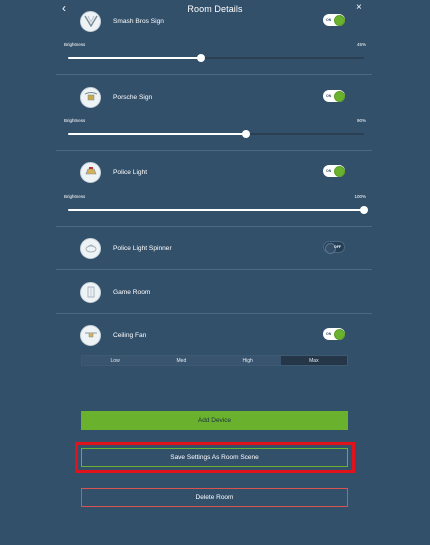  Describe the element at coordinates (360, 196) in the screenshot. I see `brightness-value: 100%` at that location.